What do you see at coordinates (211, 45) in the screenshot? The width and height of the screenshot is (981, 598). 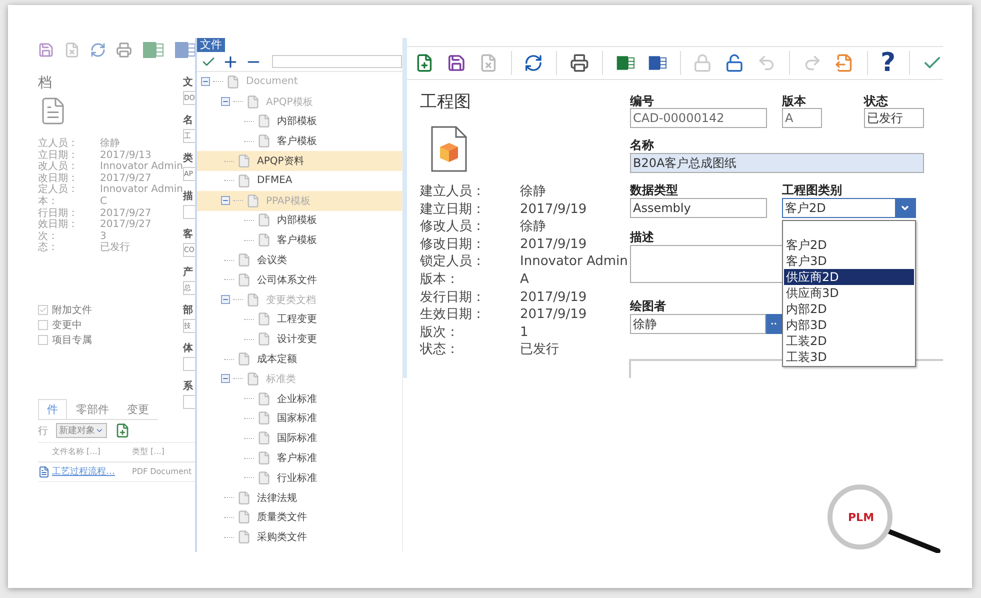 I see `panel-title: 文件` at bounding box center [211, 45].